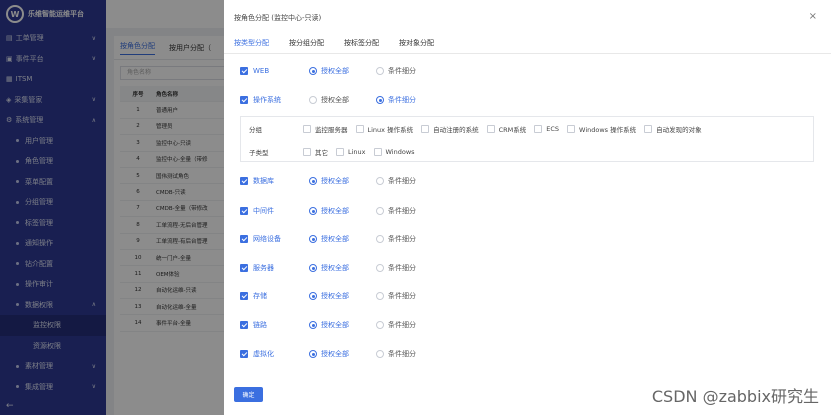 This screenshot has width=831, height=415. What do you see at coordinates (400, 152) in the screenshot?
I see `subtype-option-label: Windows` at bounding box center [400, 152].